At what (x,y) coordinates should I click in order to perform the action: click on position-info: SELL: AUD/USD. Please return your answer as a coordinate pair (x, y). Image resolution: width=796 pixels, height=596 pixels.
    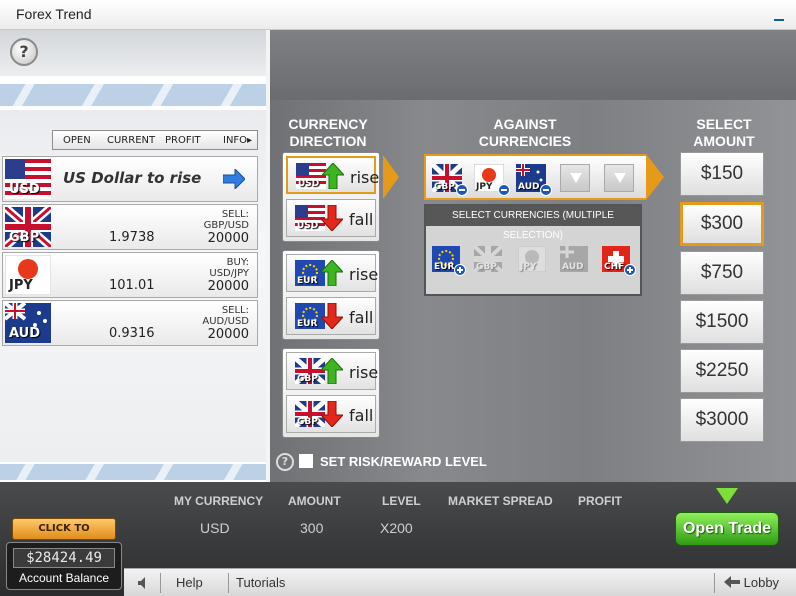
    Looking at the image, I should click on (214, 316).